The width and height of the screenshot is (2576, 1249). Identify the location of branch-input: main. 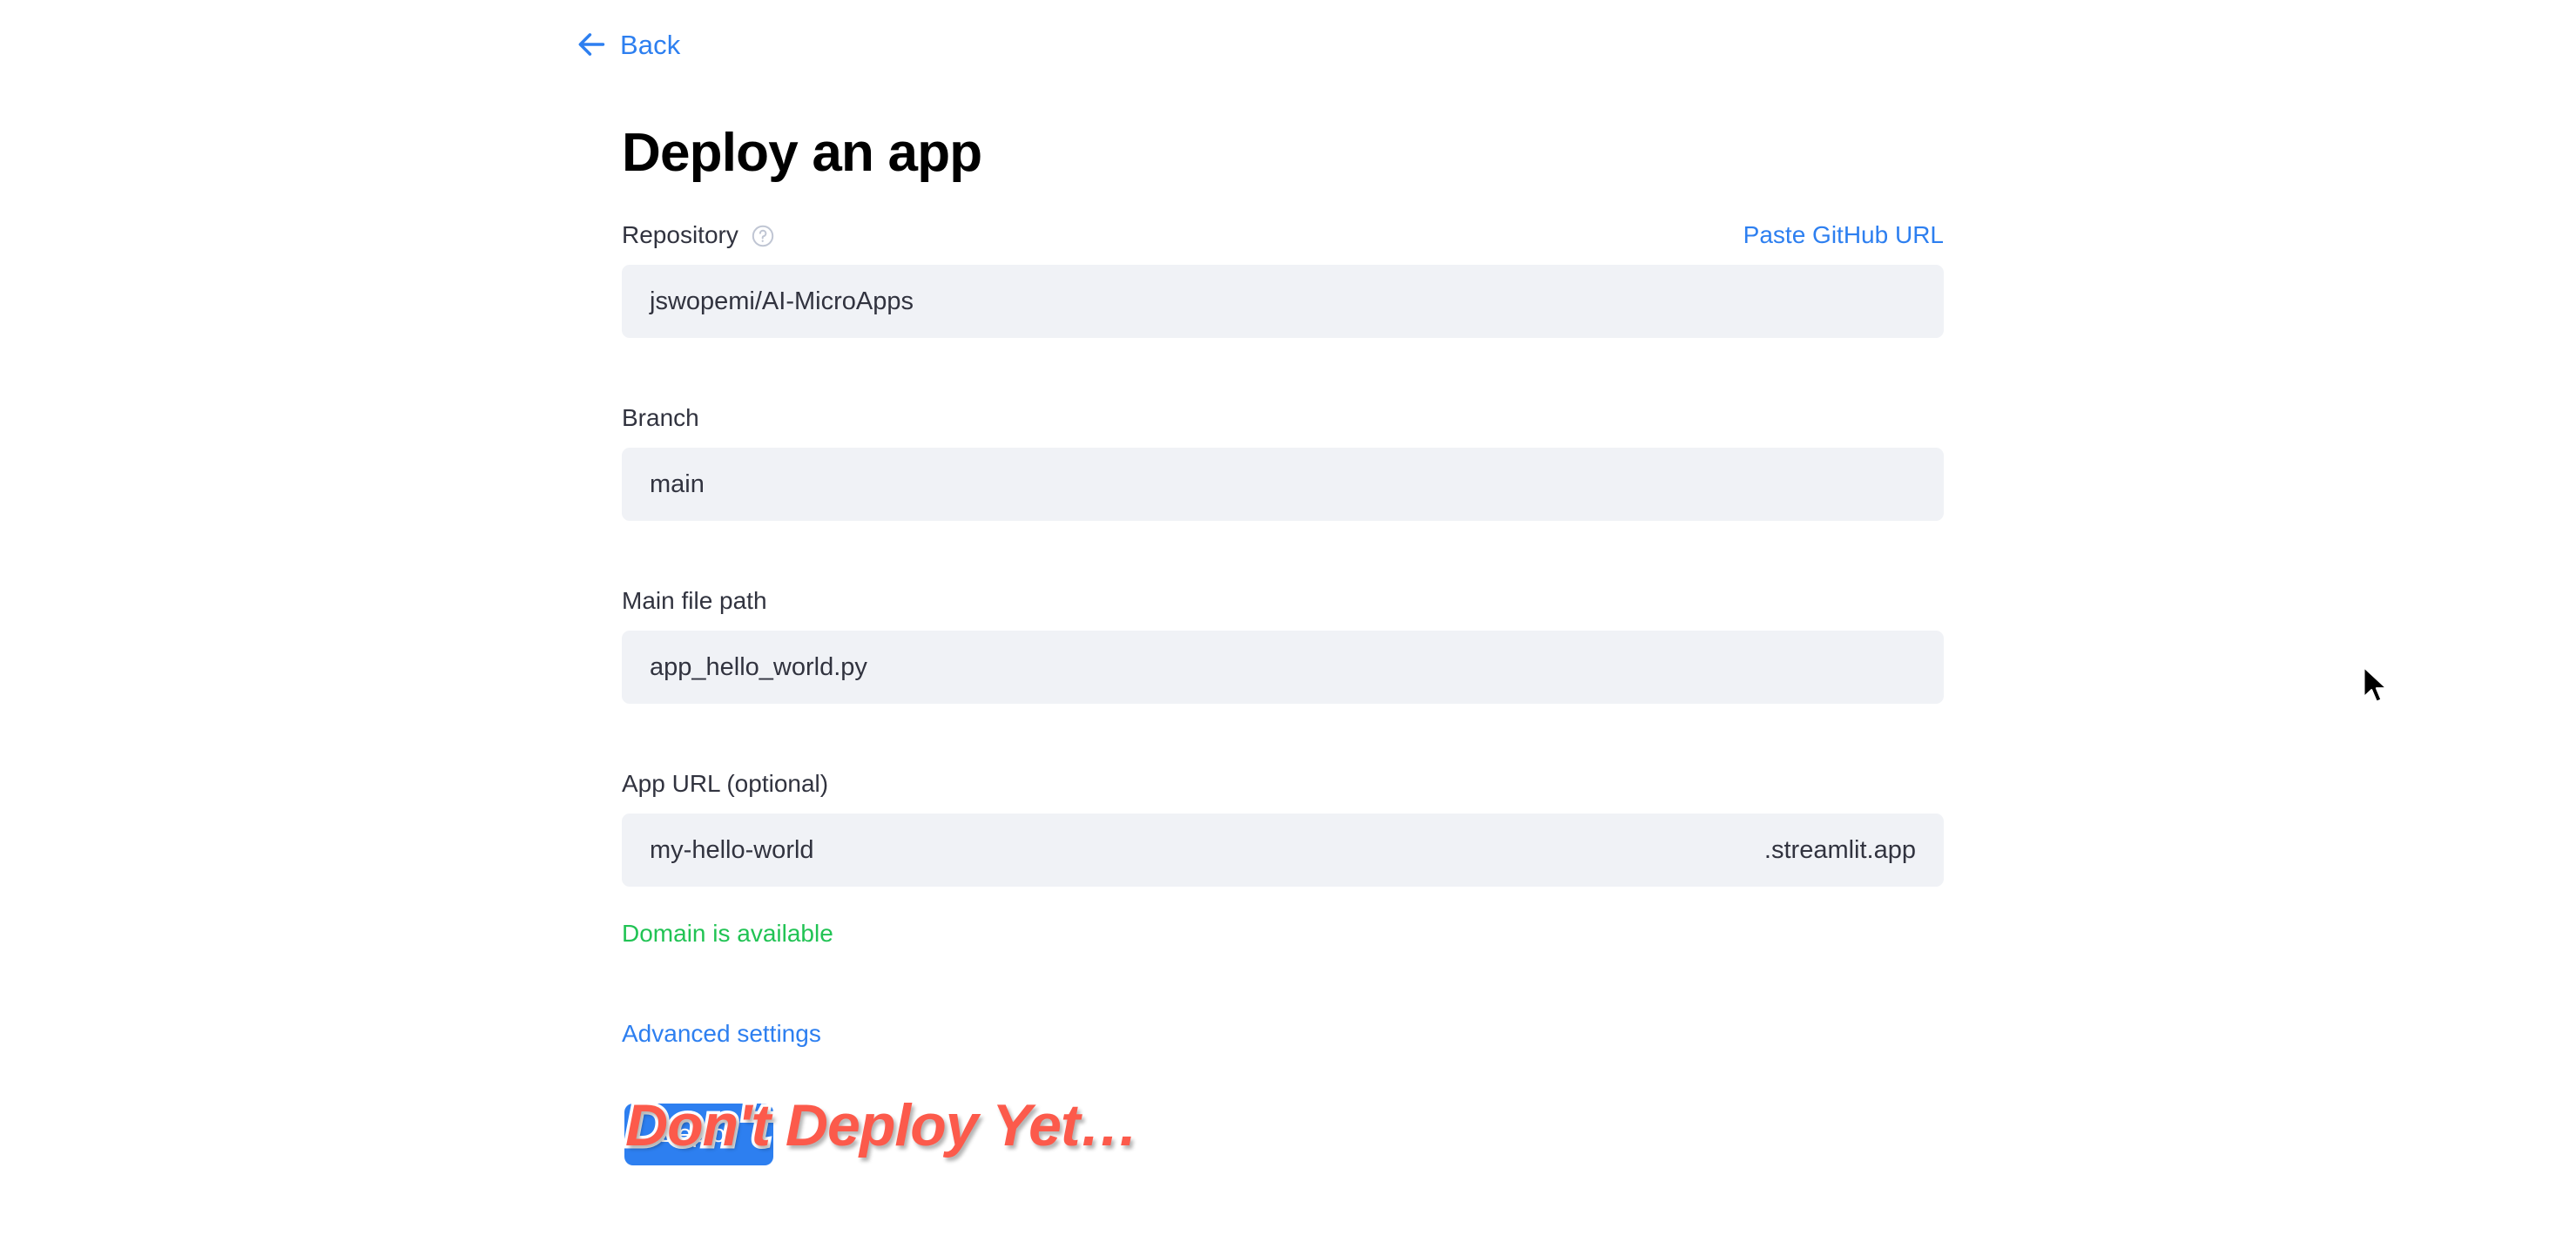
(1283, 485).